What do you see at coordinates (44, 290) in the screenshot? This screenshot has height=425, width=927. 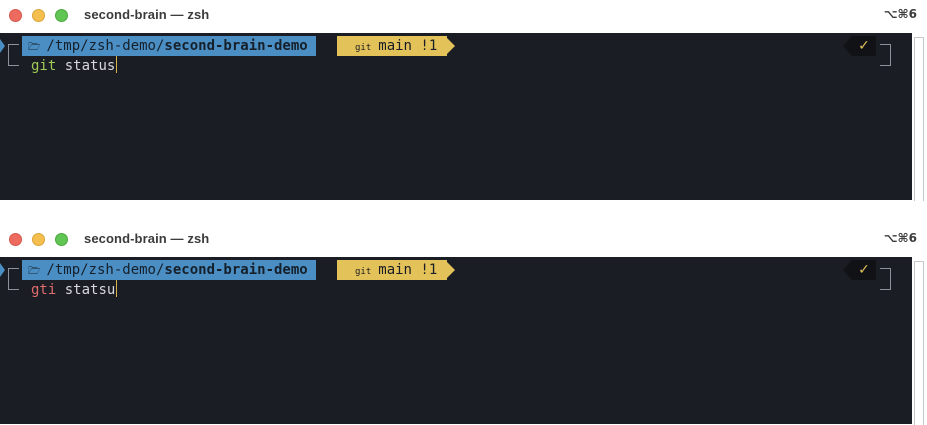 I see `command-program: gti` at bounding box center [44, 290].